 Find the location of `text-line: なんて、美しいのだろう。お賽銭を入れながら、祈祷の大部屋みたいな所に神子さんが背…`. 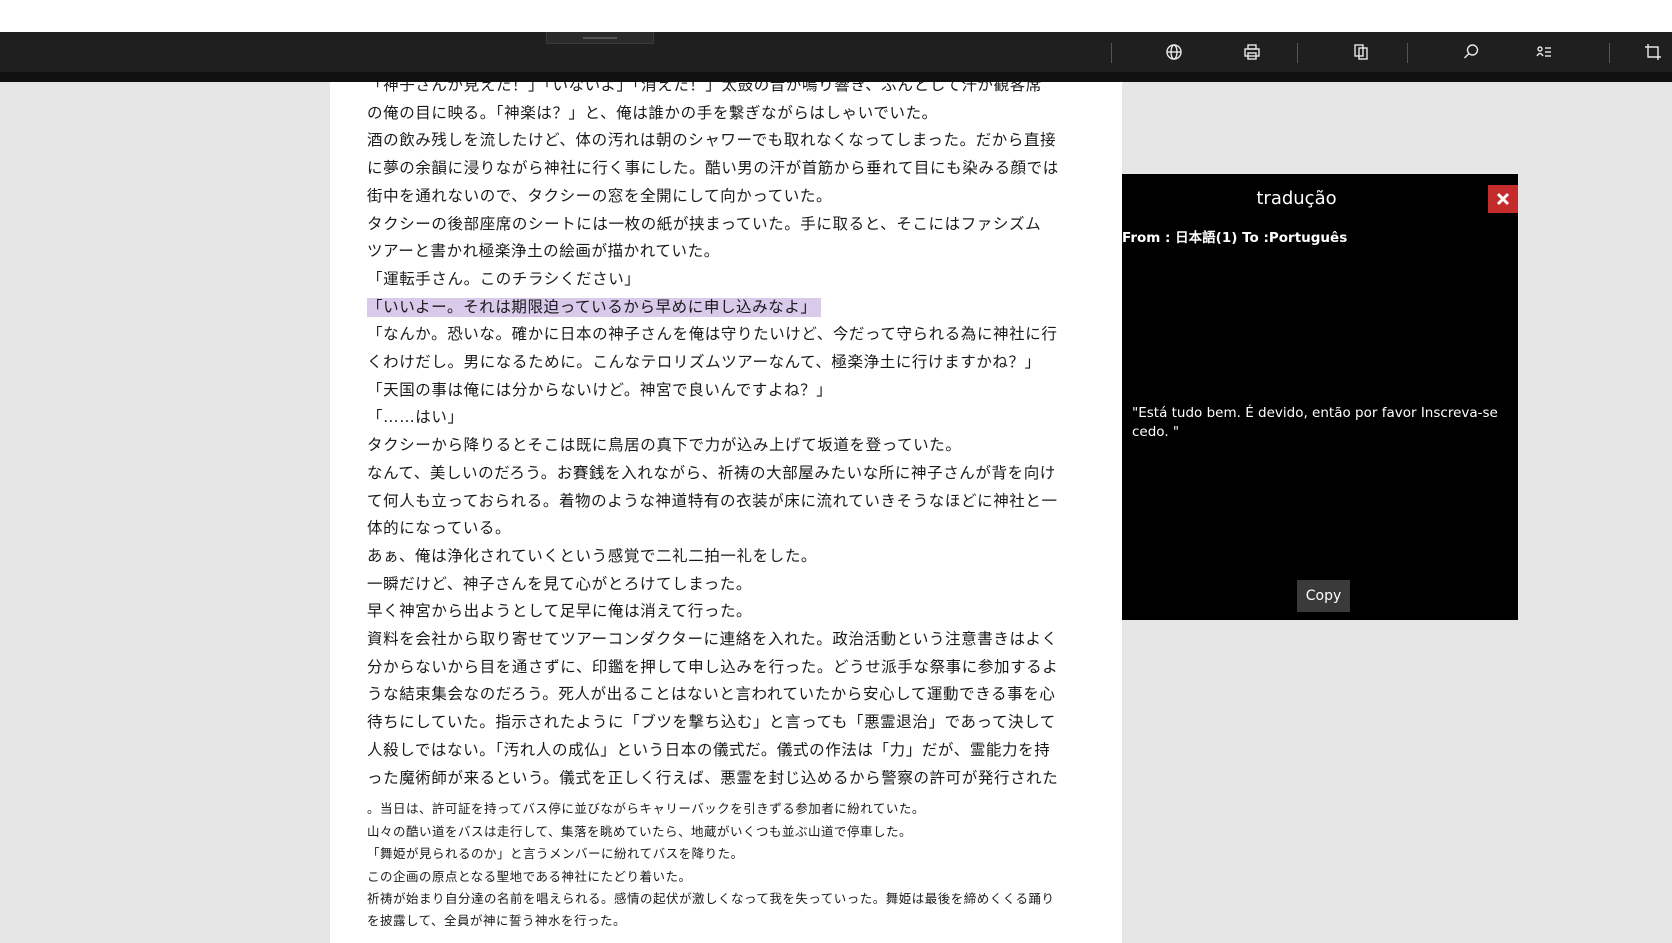

text-line: なんて、美しいのだろう。お賽銭を入れながら、祈祷の大部屋みたいな所に神子さんが背… is located at coordinates (711, 472).